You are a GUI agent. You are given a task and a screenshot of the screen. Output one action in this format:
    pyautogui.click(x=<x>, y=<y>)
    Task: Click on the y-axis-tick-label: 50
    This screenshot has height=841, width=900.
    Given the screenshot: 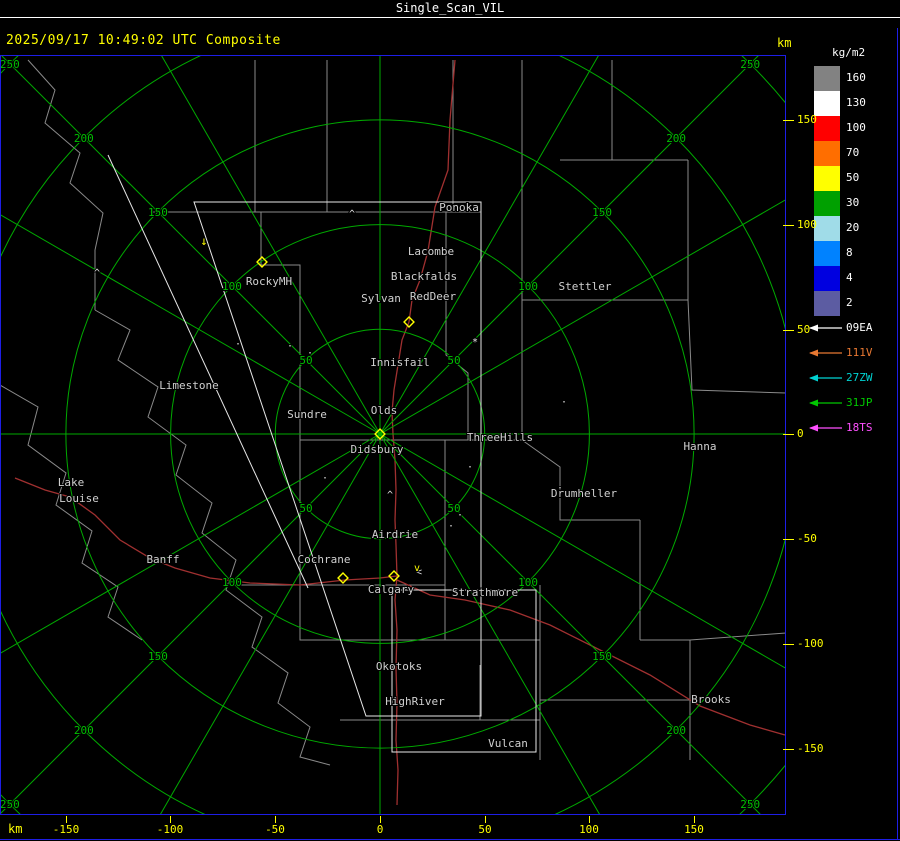 What is the action you would take?
    pyautogui.click(x=804, y=329)
    